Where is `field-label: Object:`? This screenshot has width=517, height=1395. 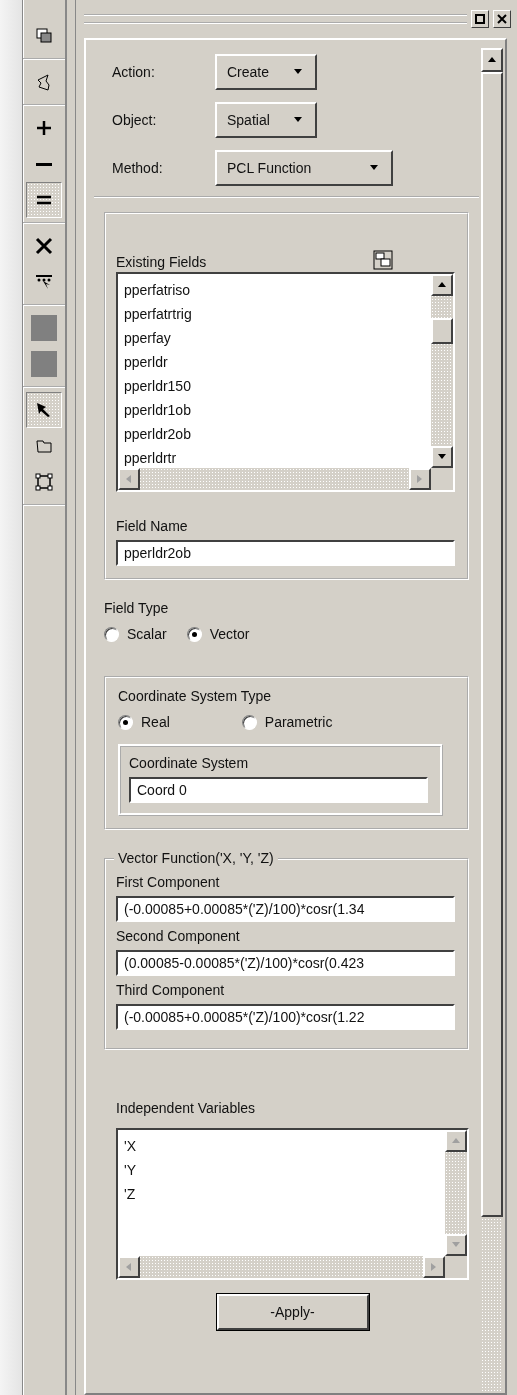
field-label: Object: is located at coordinates (135, 120).